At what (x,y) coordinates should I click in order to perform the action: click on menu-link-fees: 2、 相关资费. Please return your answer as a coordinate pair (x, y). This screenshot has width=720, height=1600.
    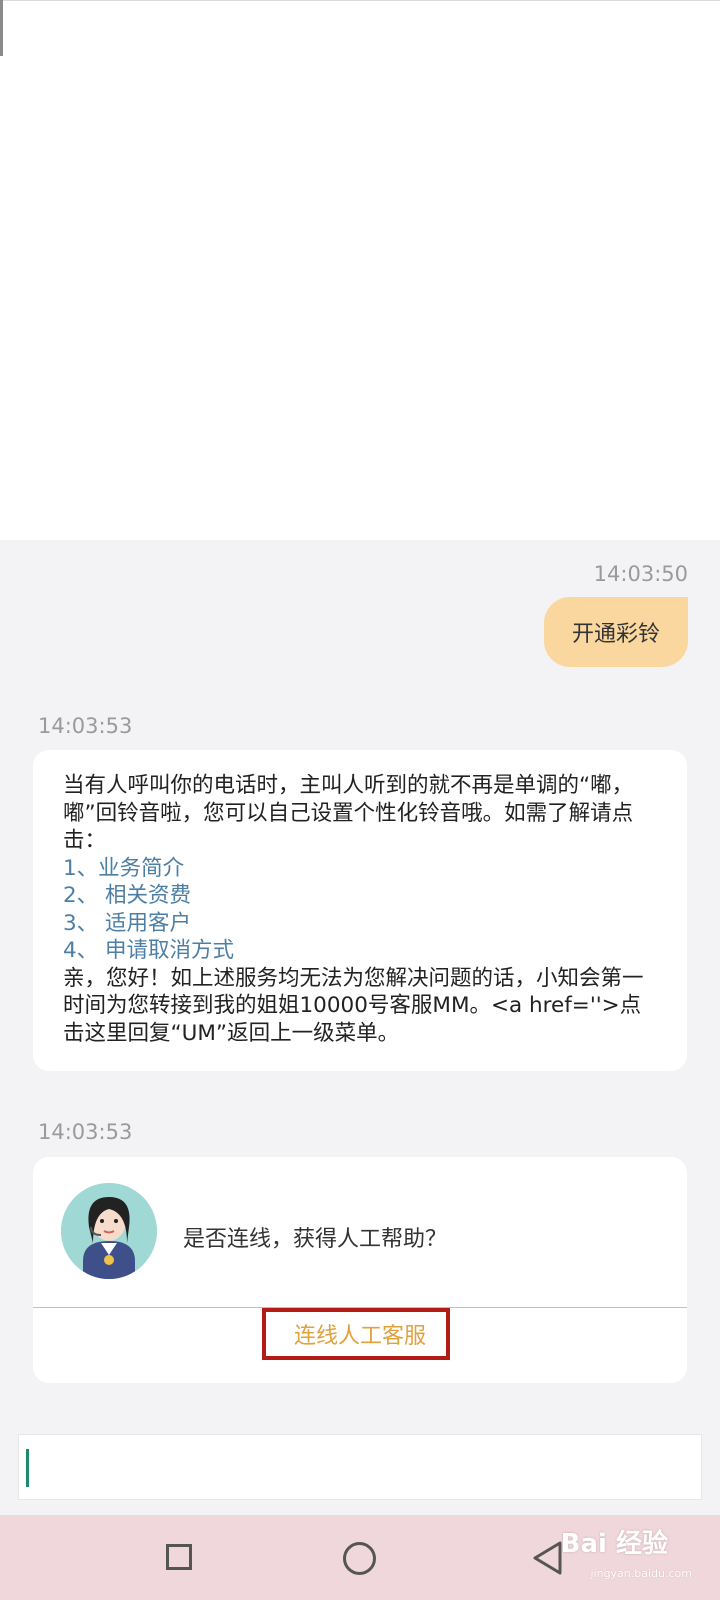
    Looking at the image, I should click on (360, 896).